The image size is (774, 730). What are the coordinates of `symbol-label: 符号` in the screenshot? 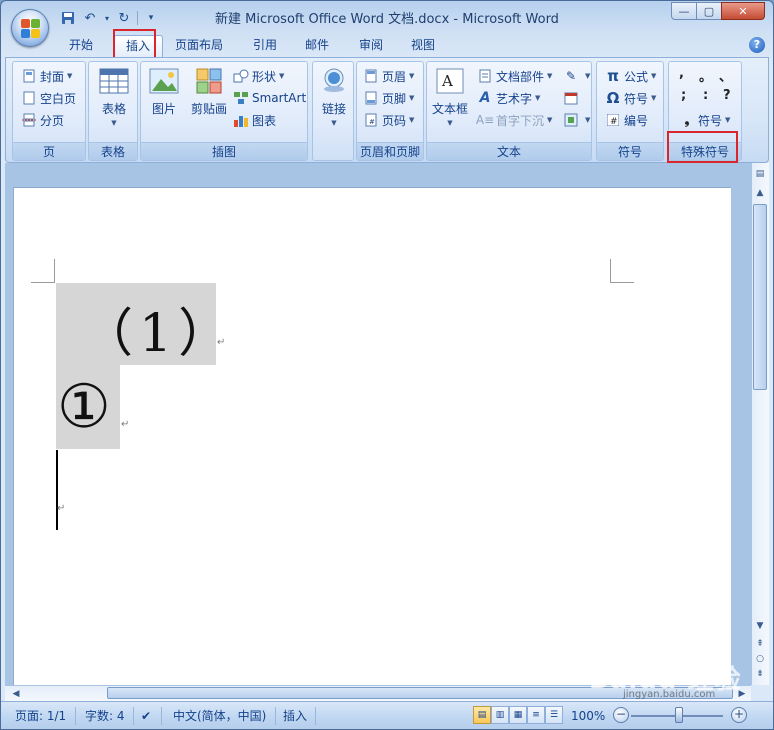 It's located at (636, 98).